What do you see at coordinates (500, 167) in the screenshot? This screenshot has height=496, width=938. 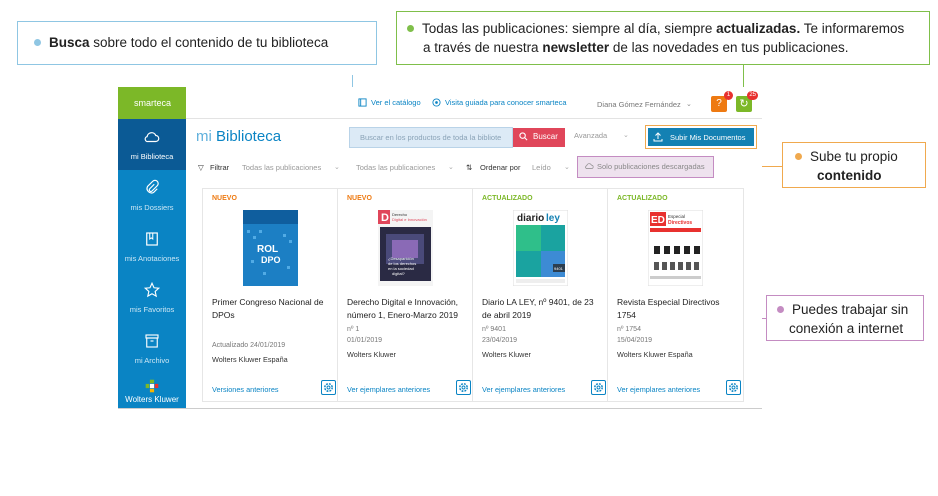 I see `order-label: Ordenar por` at bounding box center [500, 167].